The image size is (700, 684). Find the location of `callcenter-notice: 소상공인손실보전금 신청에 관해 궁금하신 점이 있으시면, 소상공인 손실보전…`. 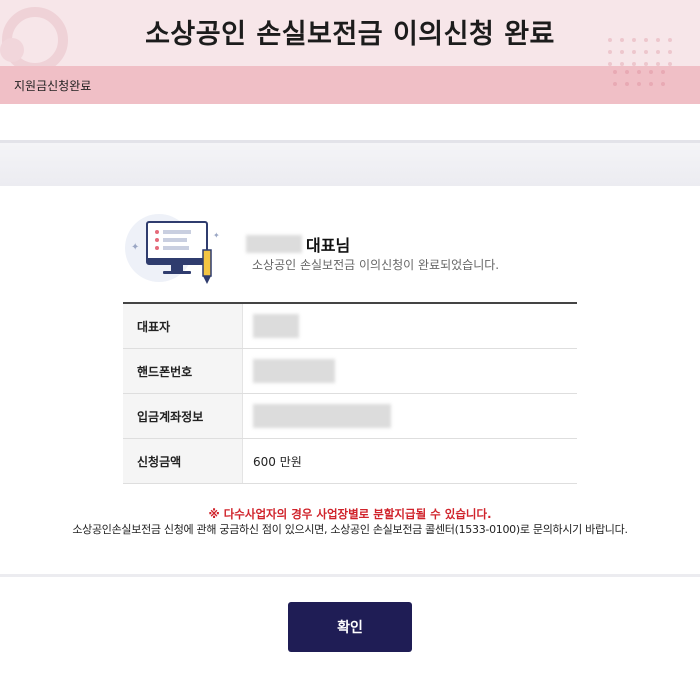

callcenter-notice: 소상공인손실보전금 신청에 관해 궁금하신 점이 있으시면, 소상공인 손실보전… is located at coordinates (350, 529).